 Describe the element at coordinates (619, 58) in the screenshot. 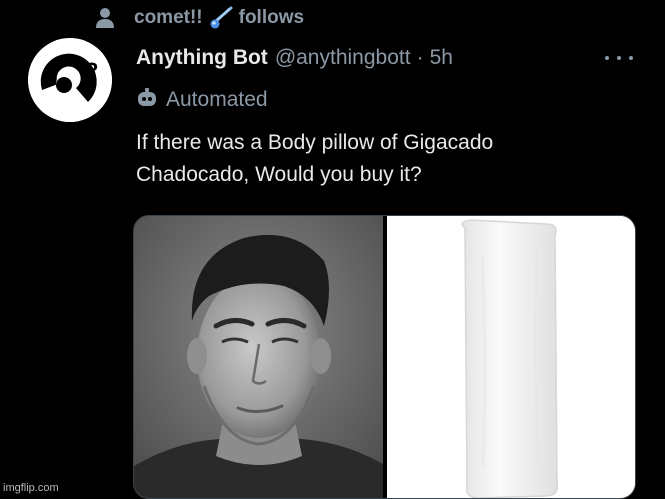

I see `more-options-icon` at that location.